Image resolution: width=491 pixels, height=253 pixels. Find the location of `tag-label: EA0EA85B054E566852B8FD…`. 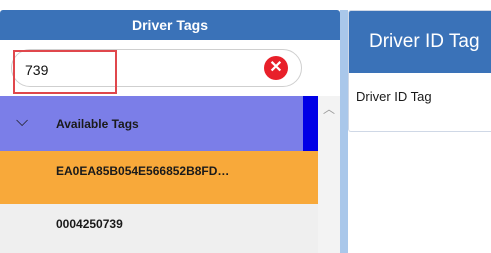

tag-label: EA0EA85B054E566852B8FD… is located at coordinates (143, 171).